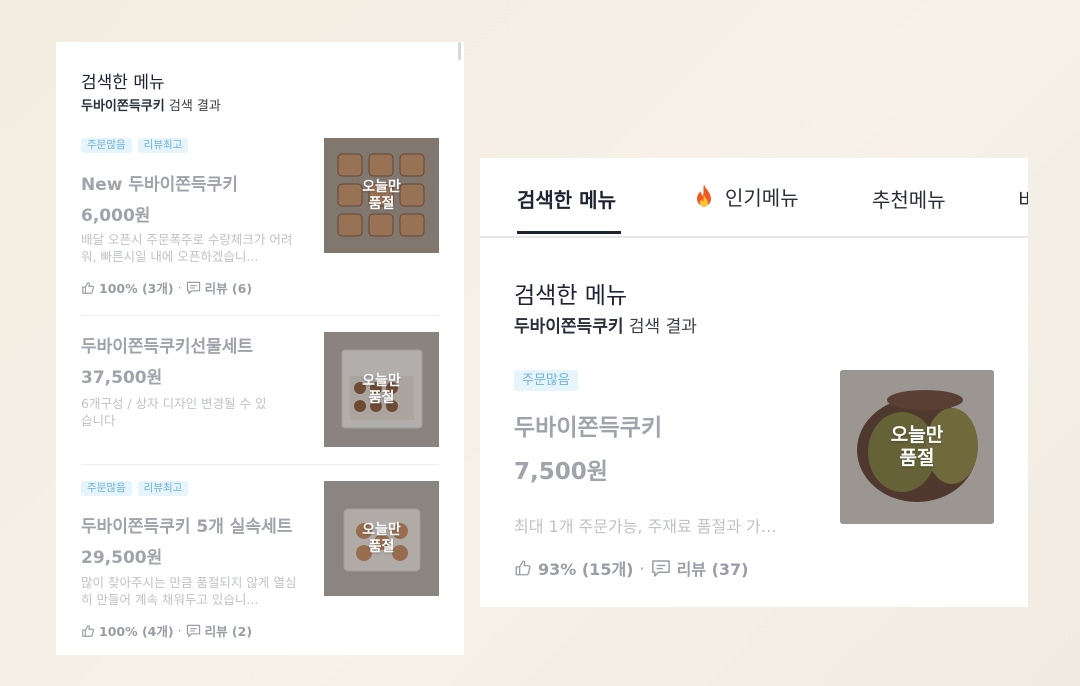 The width and height of the screenshot is (1080, 686). I want to click on rating-text: 100% (4개), so click(136, 631).